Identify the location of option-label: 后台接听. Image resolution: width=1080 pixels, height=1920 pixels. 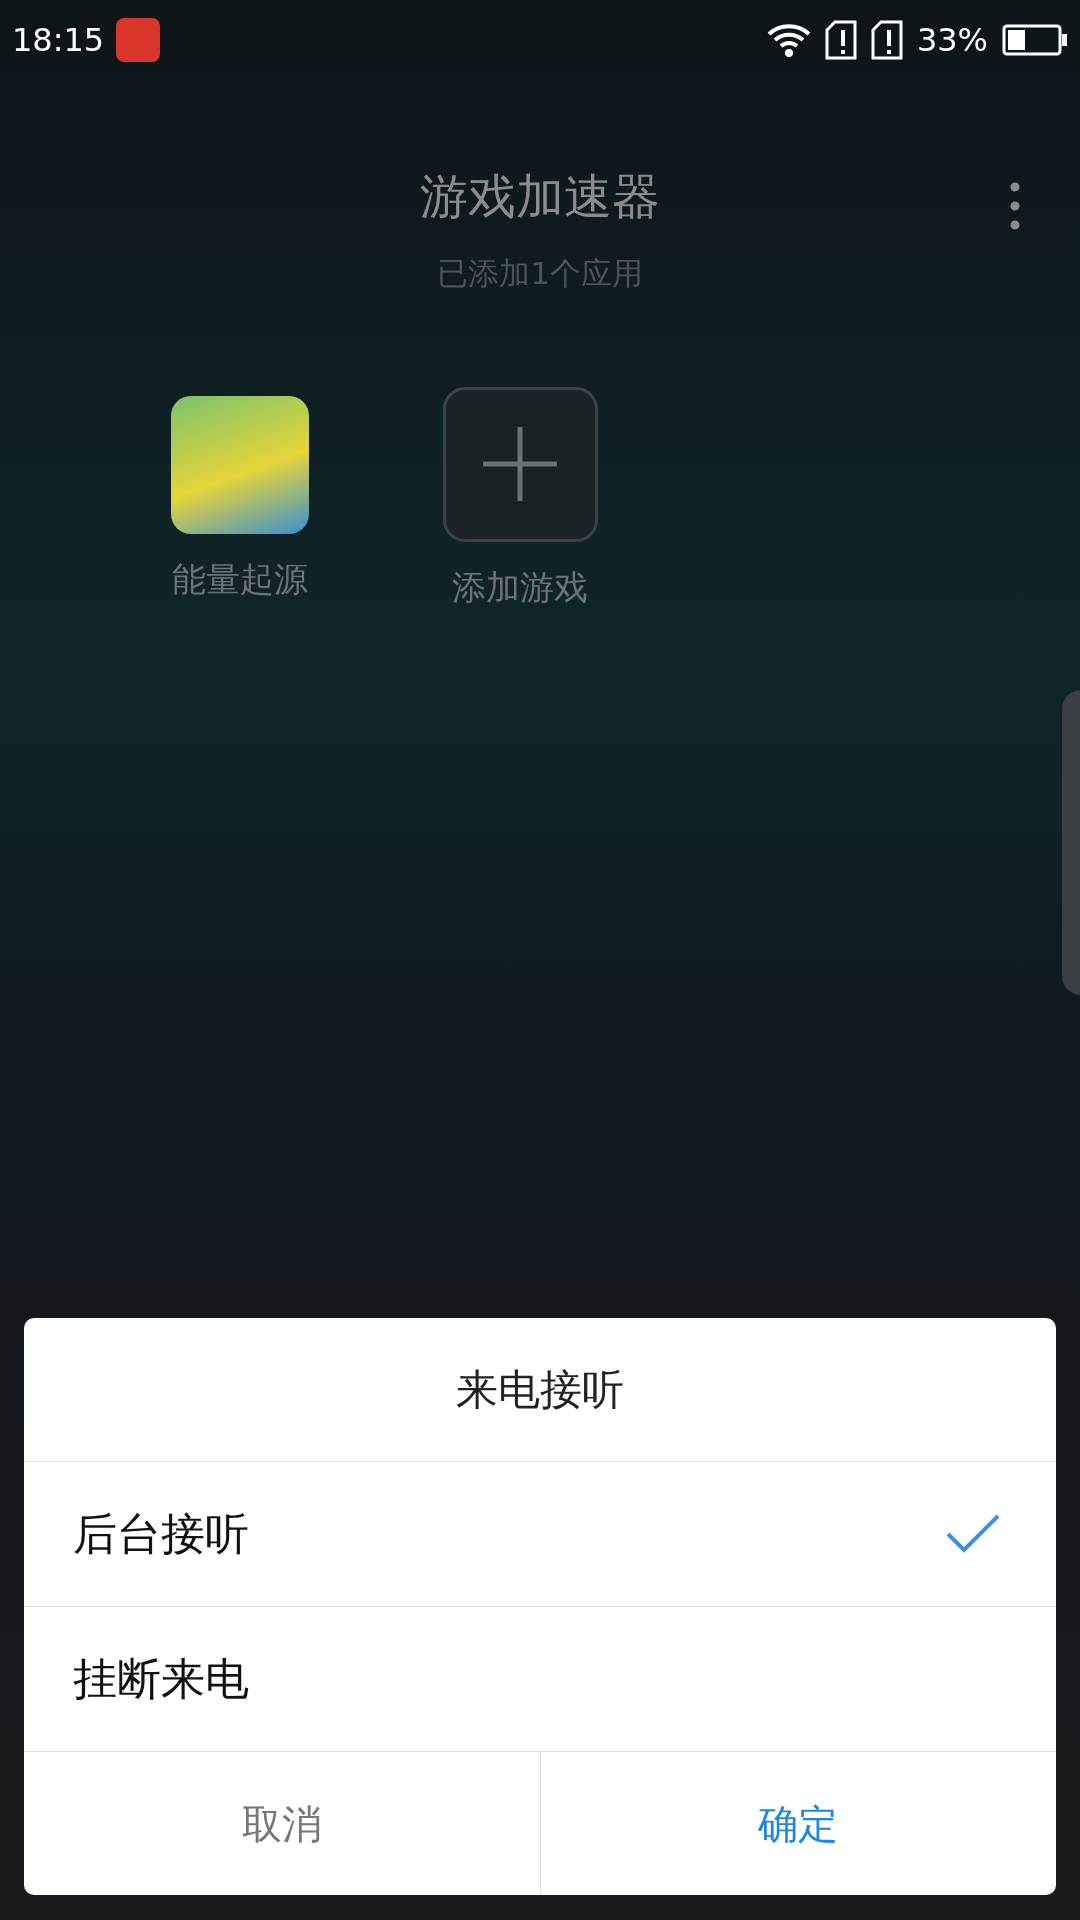
(161, 1534).